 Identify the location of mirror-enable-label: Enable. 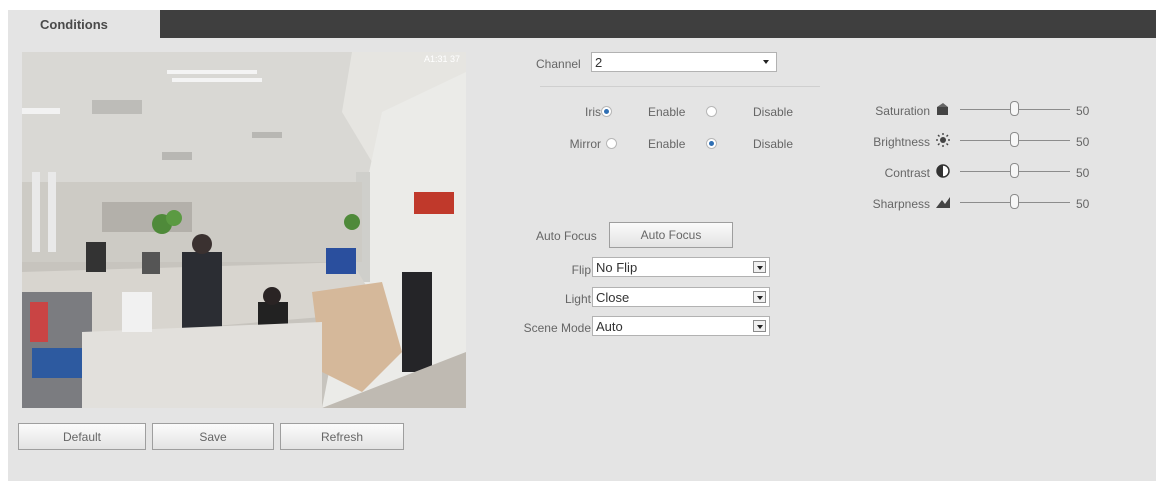
(667, 144).